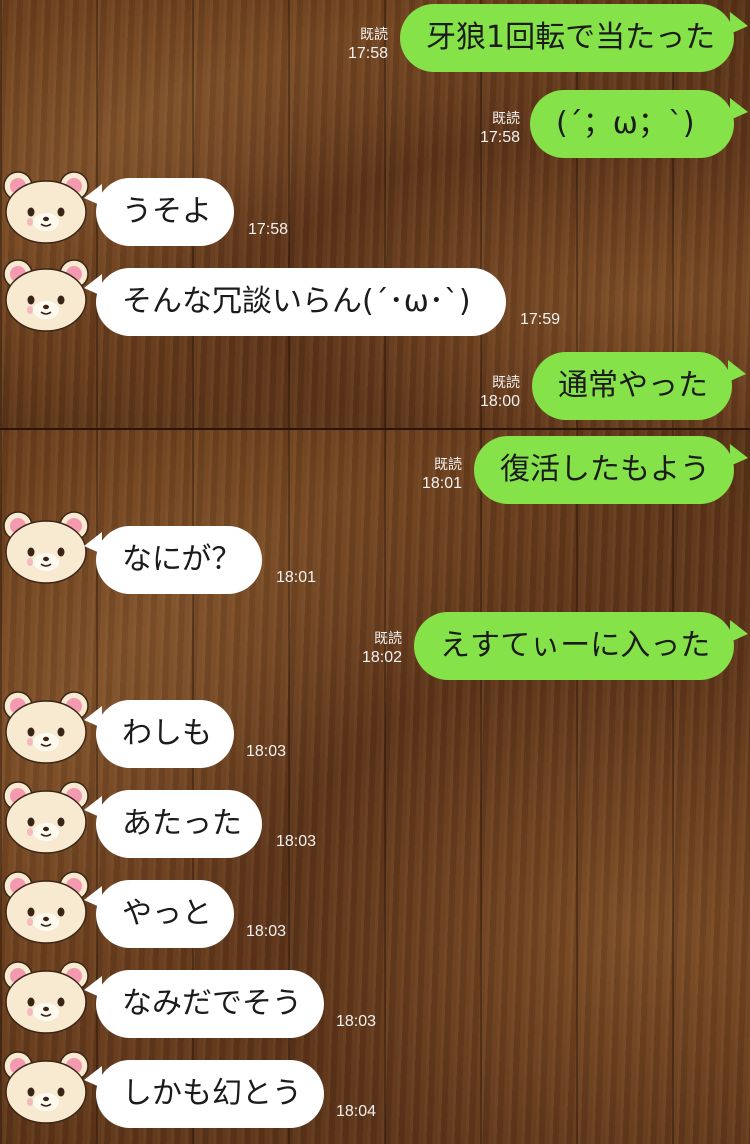  What do you see at coordinates (182, 559) in the screenshot?
I see `message-text: なにが？` at bounding box center [182, 559].